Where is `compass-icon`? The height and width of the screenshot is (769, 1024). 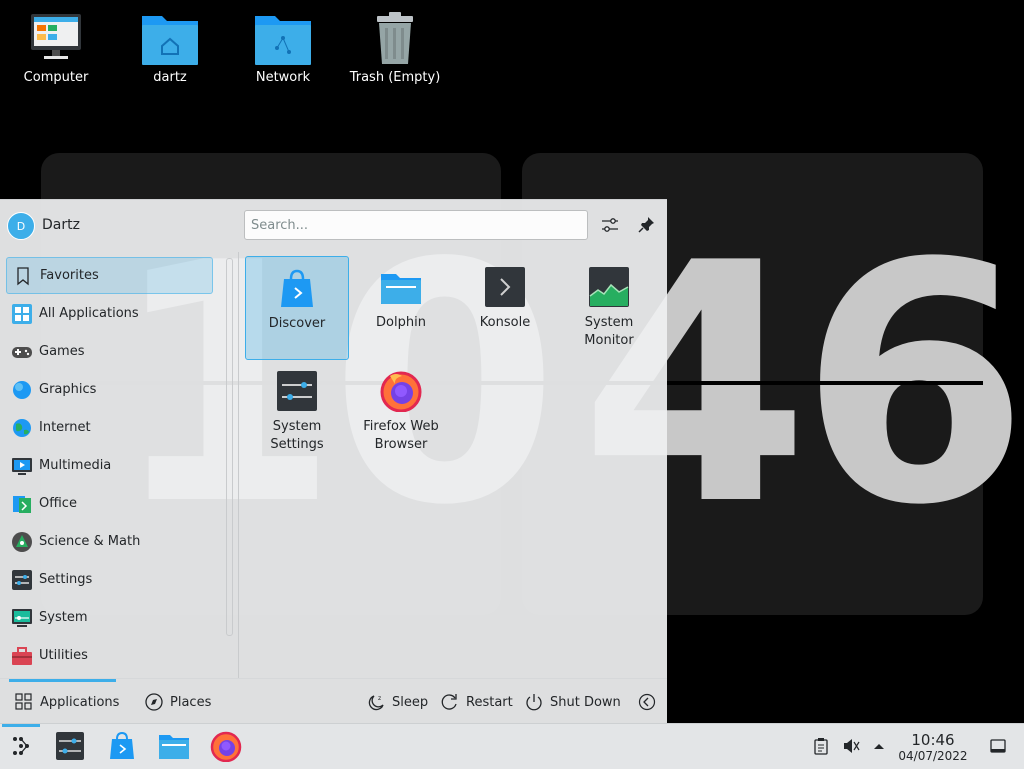 compass-icon is located at coordinates (154, 702).